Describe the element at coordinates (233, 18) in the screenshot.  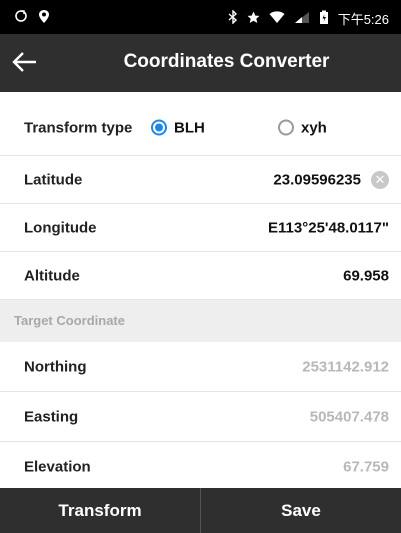
I see `bluetooth-icon` at that location.